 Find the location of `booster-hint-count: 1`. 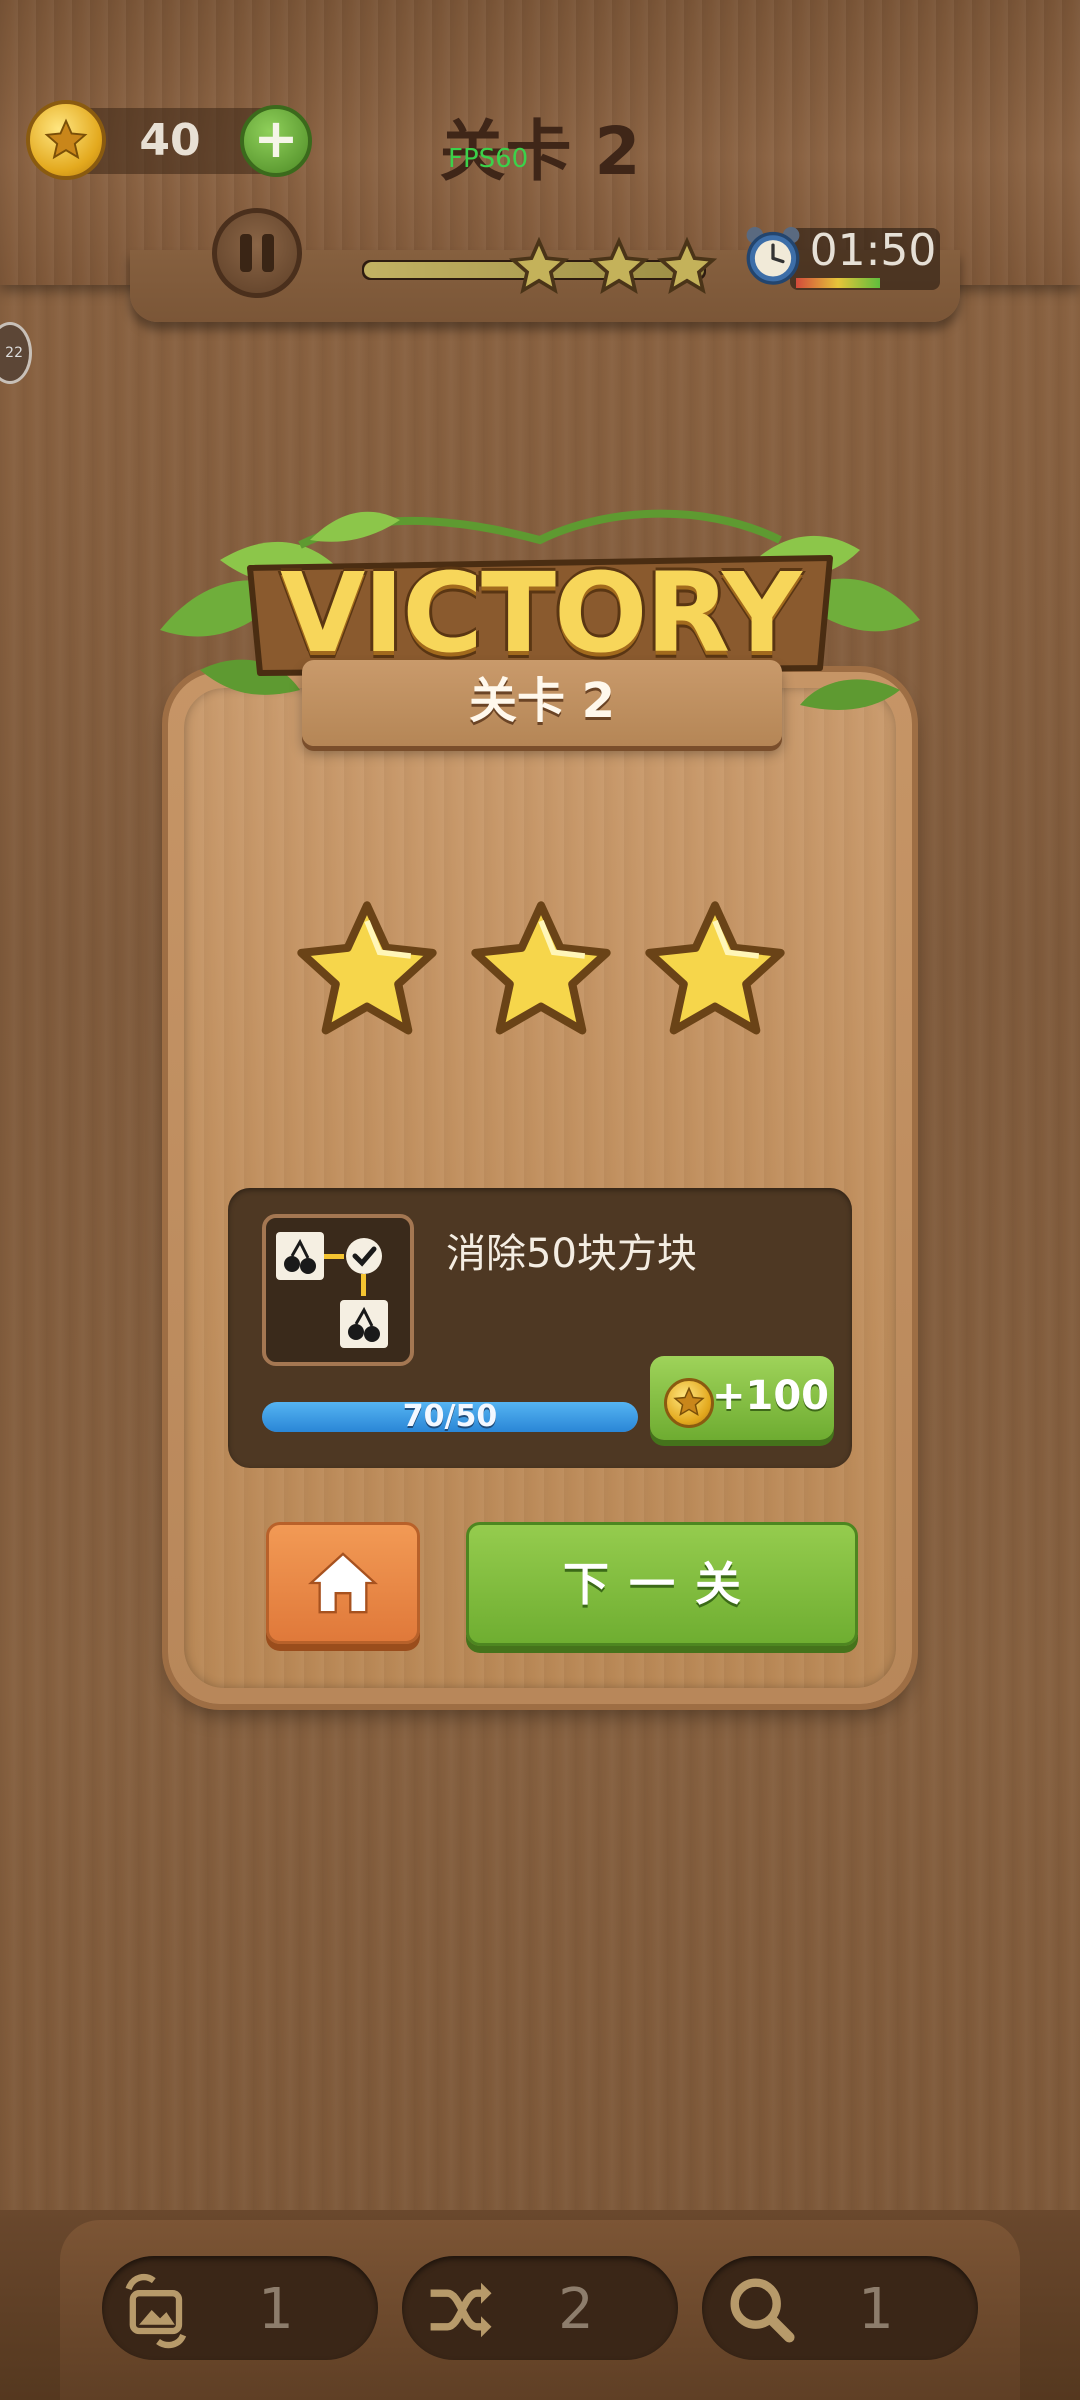

booster-hint-count: 1 is located at coordinates (876, 2309).